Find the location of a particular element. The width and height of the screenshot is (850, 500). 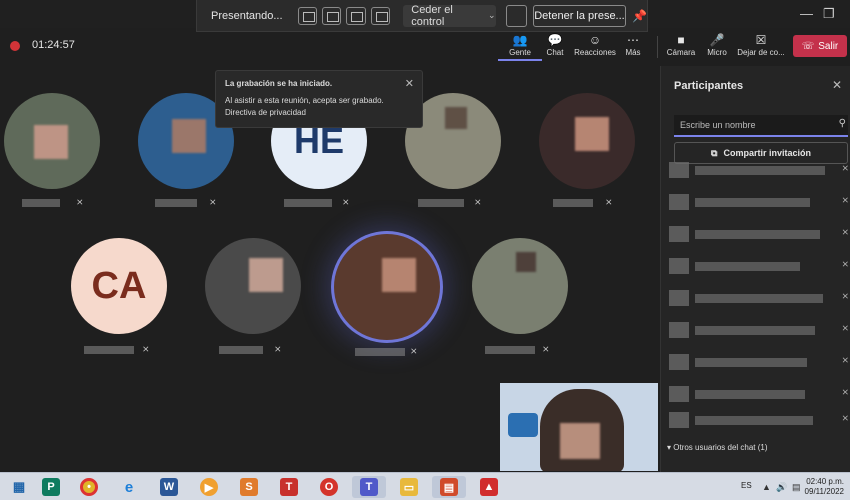

divider is located at coordinates (657, 47).